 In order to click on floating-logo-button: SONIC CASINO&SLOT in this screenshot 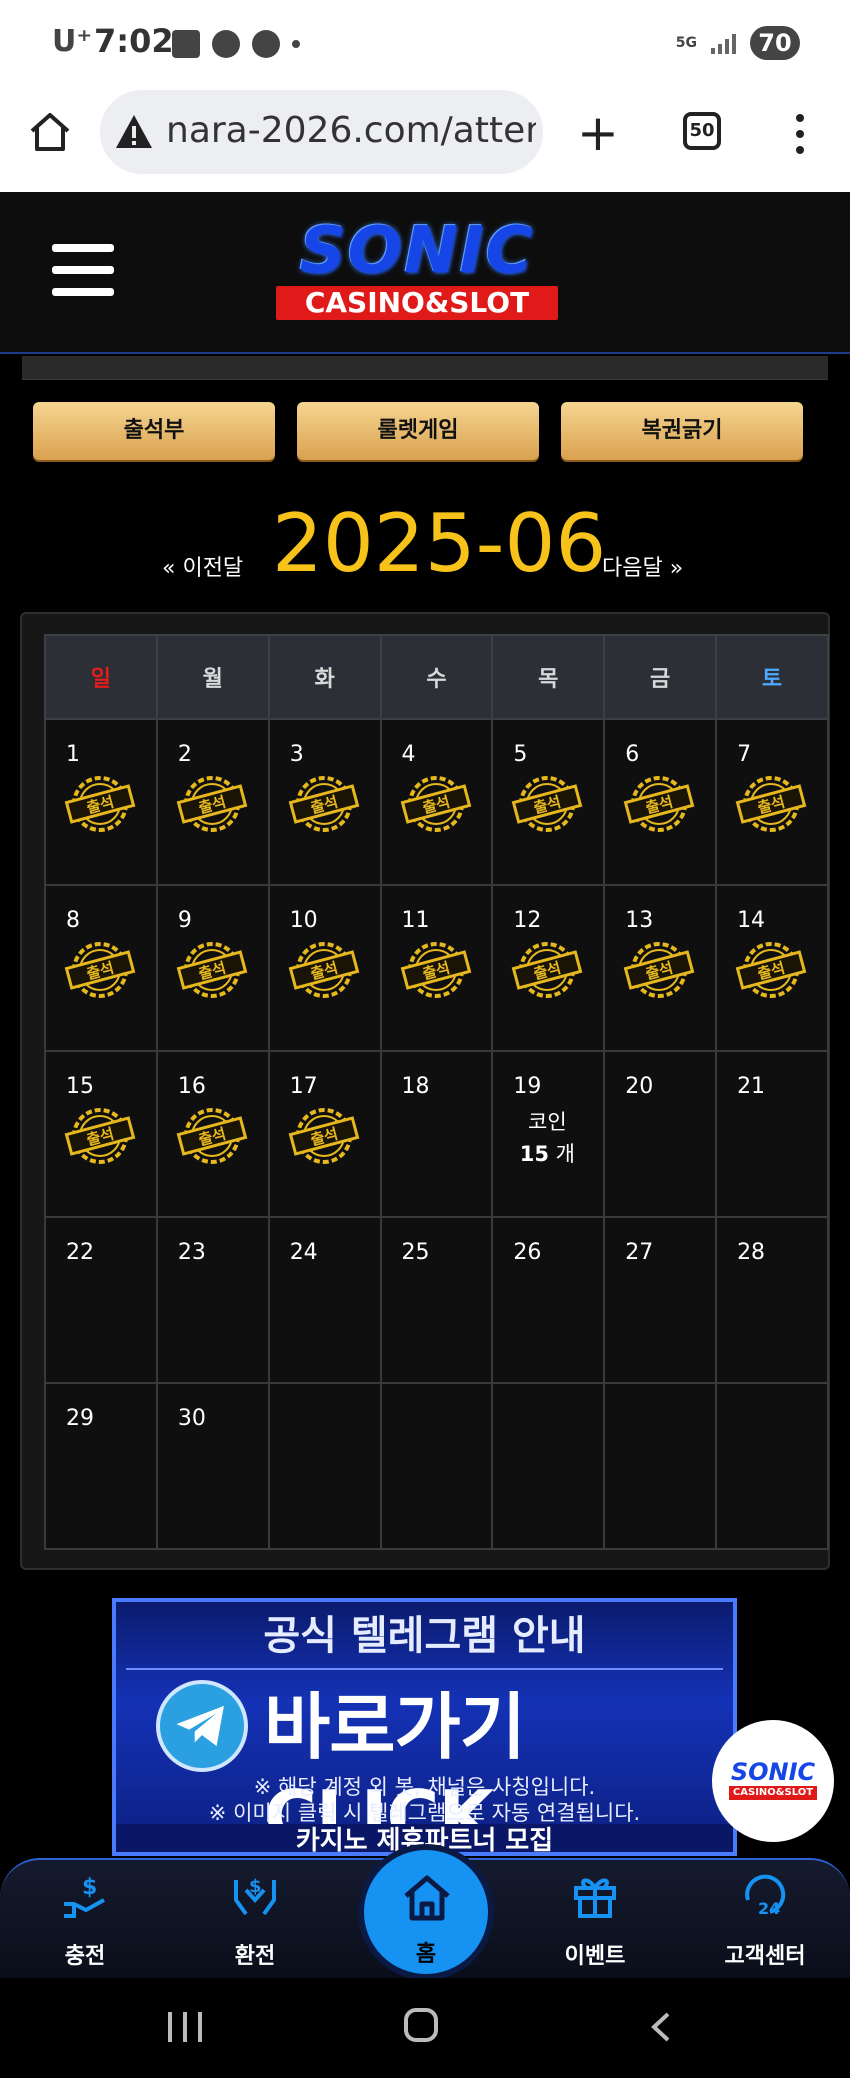, I will do `click(773, 1781)`.